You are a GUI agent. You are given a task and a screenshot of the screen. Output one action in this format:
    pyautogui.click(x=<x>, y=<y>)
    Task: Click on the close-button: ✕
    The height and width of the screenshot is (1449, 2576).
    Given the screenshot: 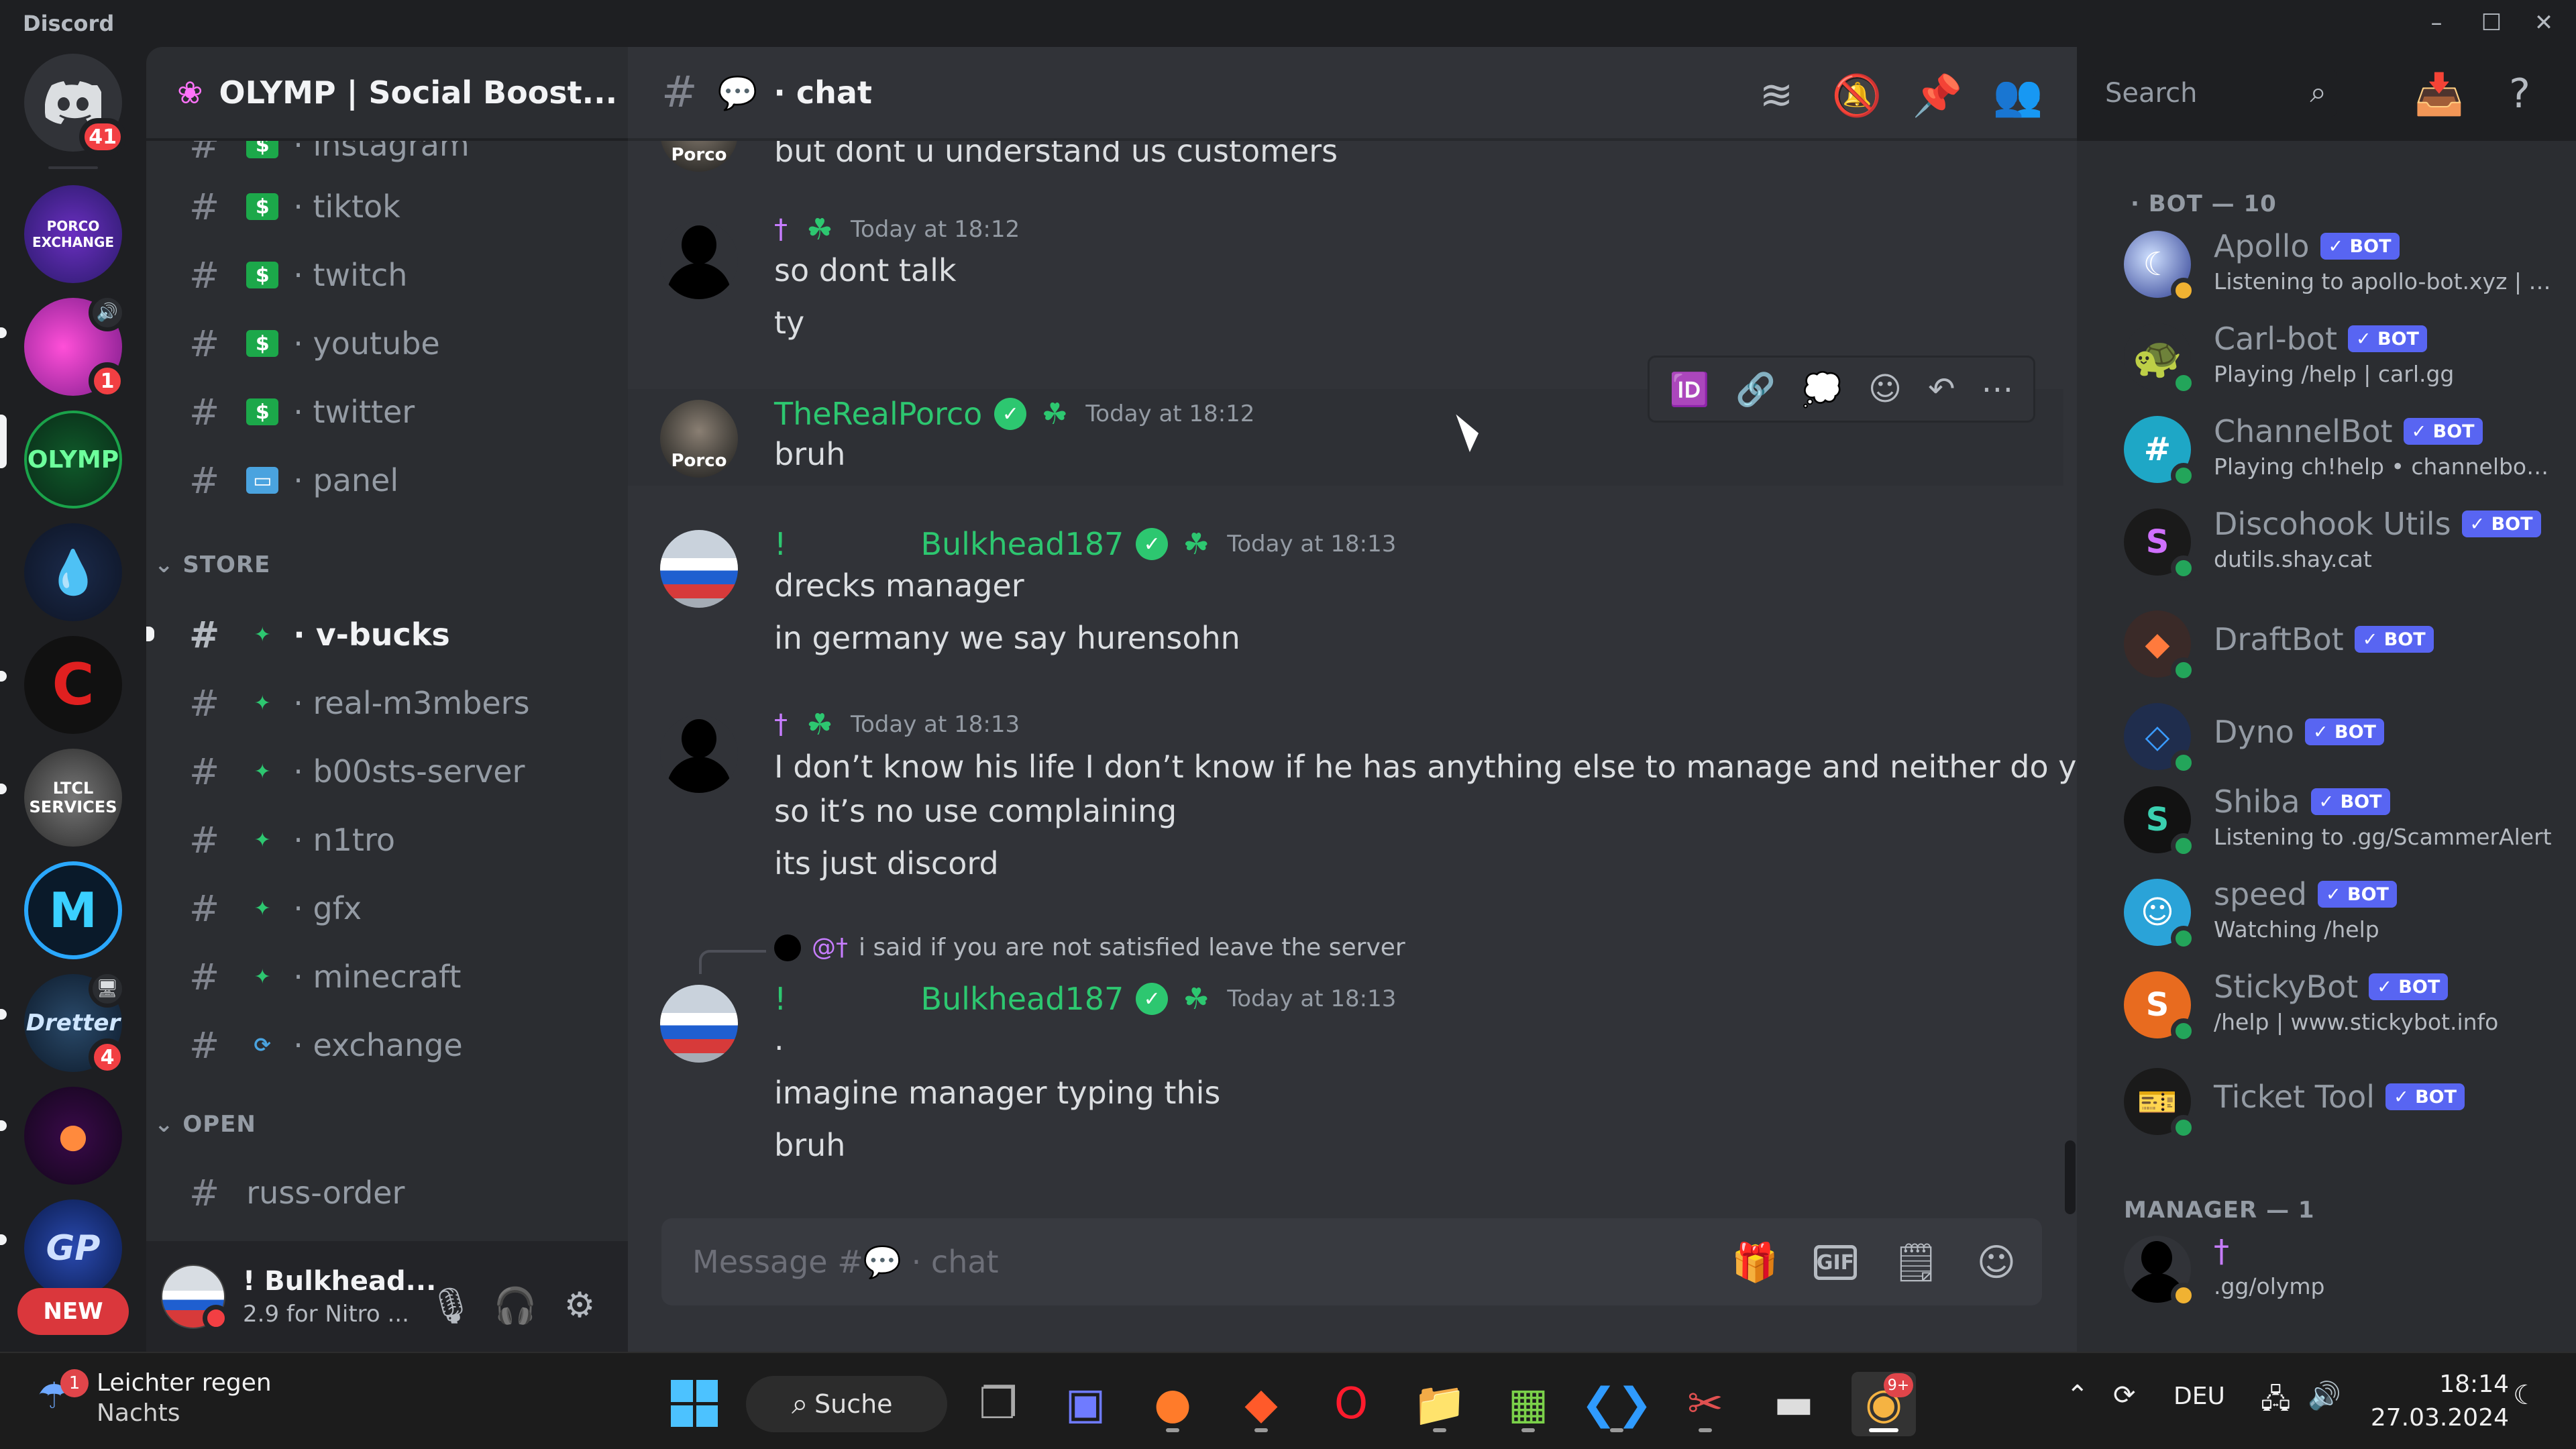 What is the action you would take?
    pyautogui.click(x=2544, y=22)
    